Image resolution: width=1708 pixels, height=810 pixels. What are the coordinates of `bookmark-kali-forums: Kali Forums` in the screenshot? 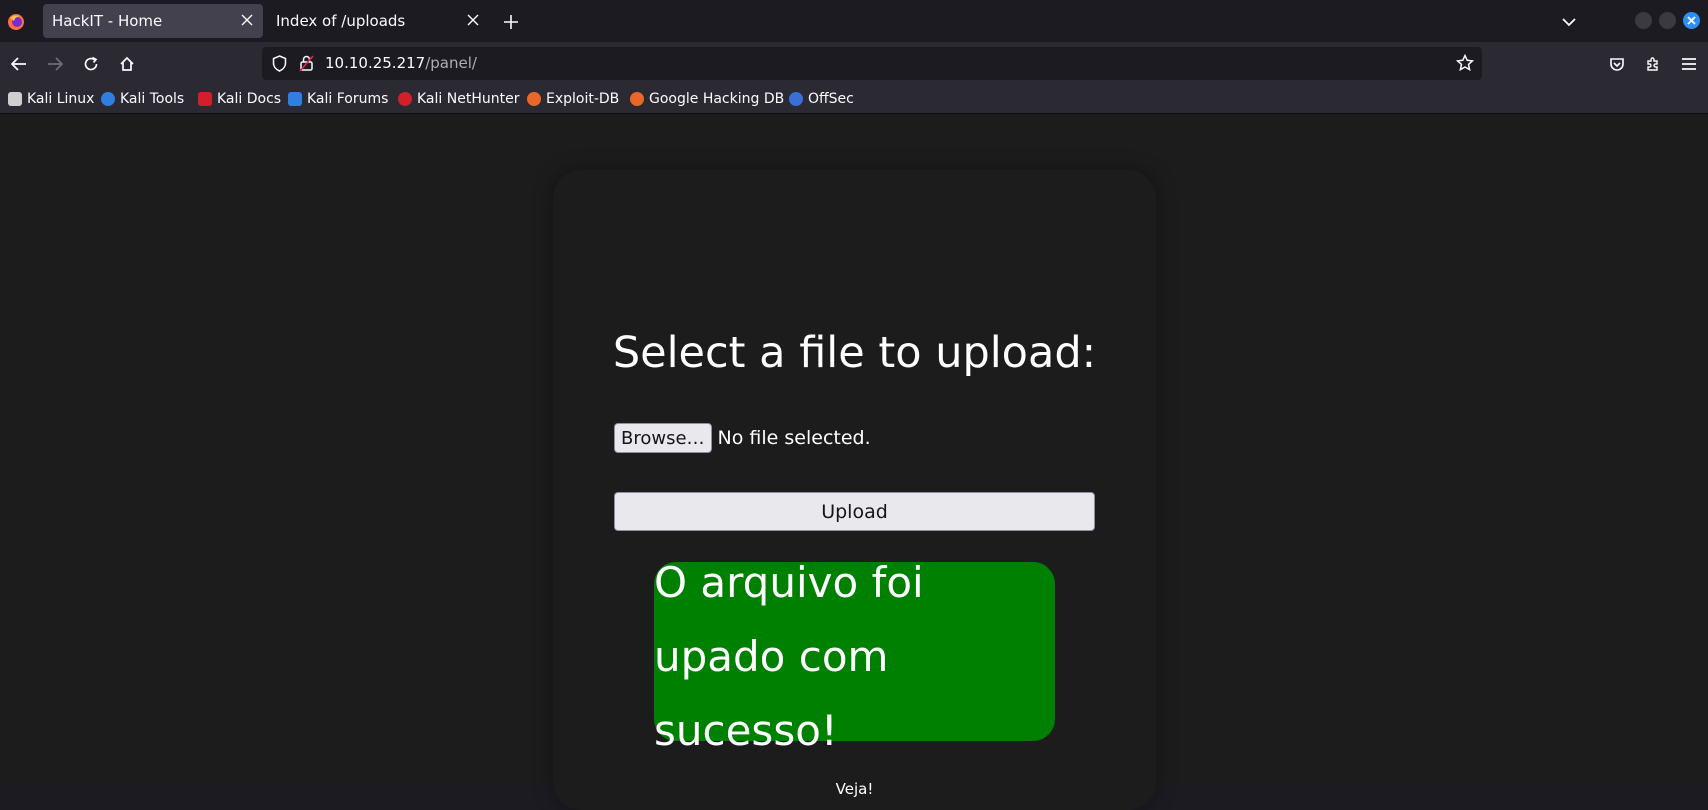 It's located at (338, 99).